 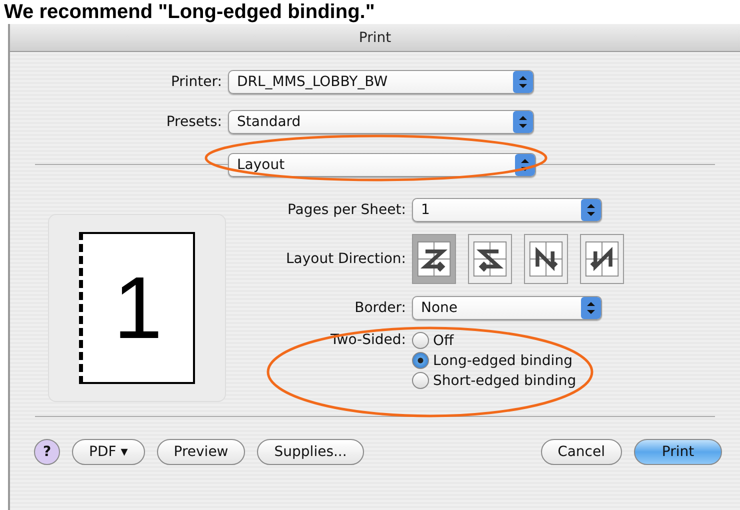 What do you see at coordinates (108, 452) in the screenshot?
I see `menu-button: PDF ▾` at bounding box center [108, 452].